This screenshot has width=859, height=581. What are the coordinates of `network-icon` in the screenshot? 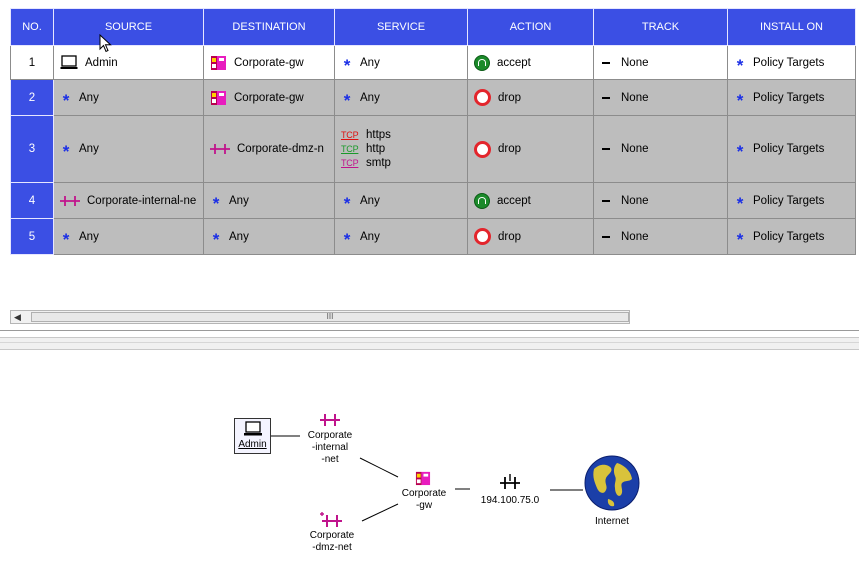 It's located at (510, 482).